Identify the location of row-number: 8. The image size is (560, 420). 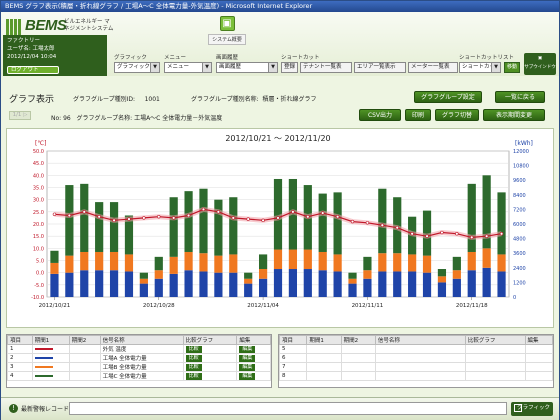
(293, 376).